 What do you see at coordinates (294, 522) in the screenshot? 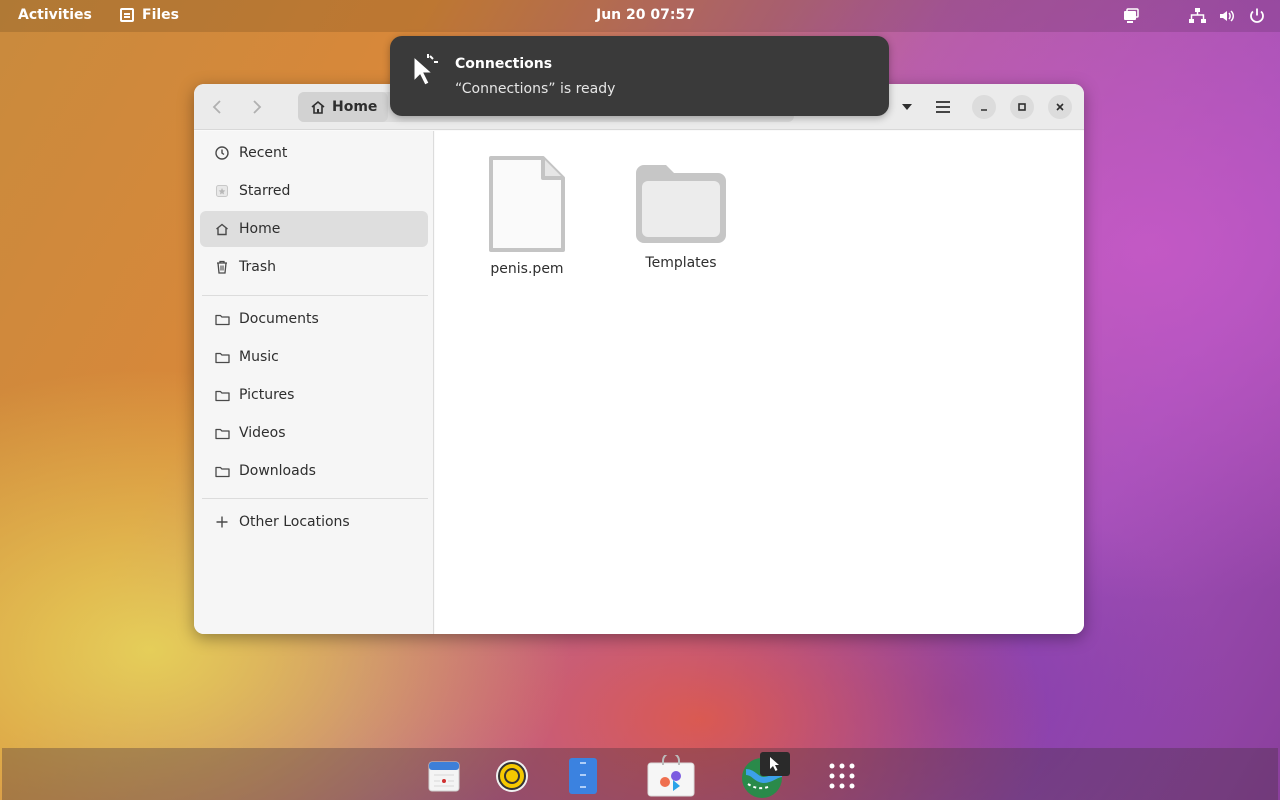
I see `sidebar-item-label: Other Locations` at bounding box center [294, 522].